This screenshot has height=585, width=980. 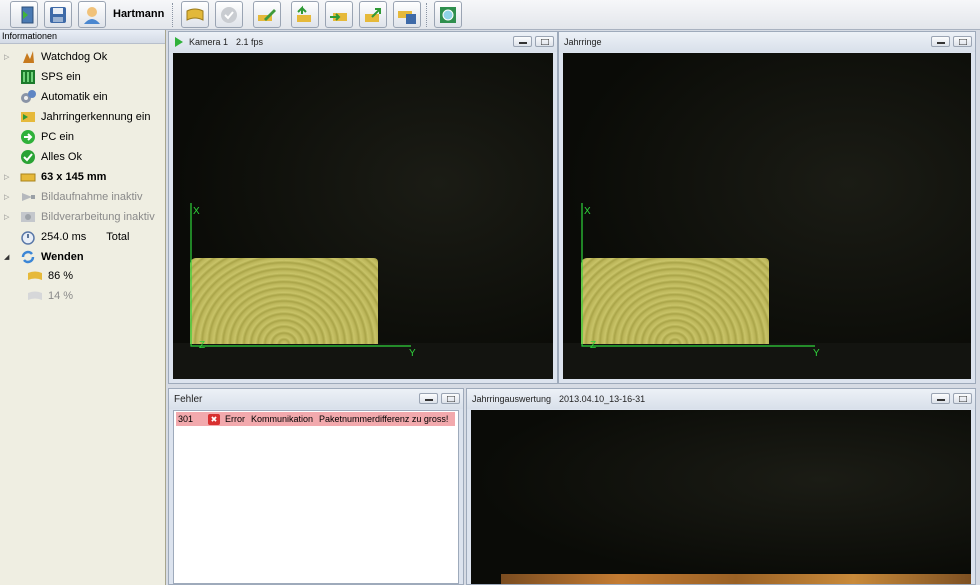 I want to click on toolbar: Hartmann, so click(x=490, y=15).